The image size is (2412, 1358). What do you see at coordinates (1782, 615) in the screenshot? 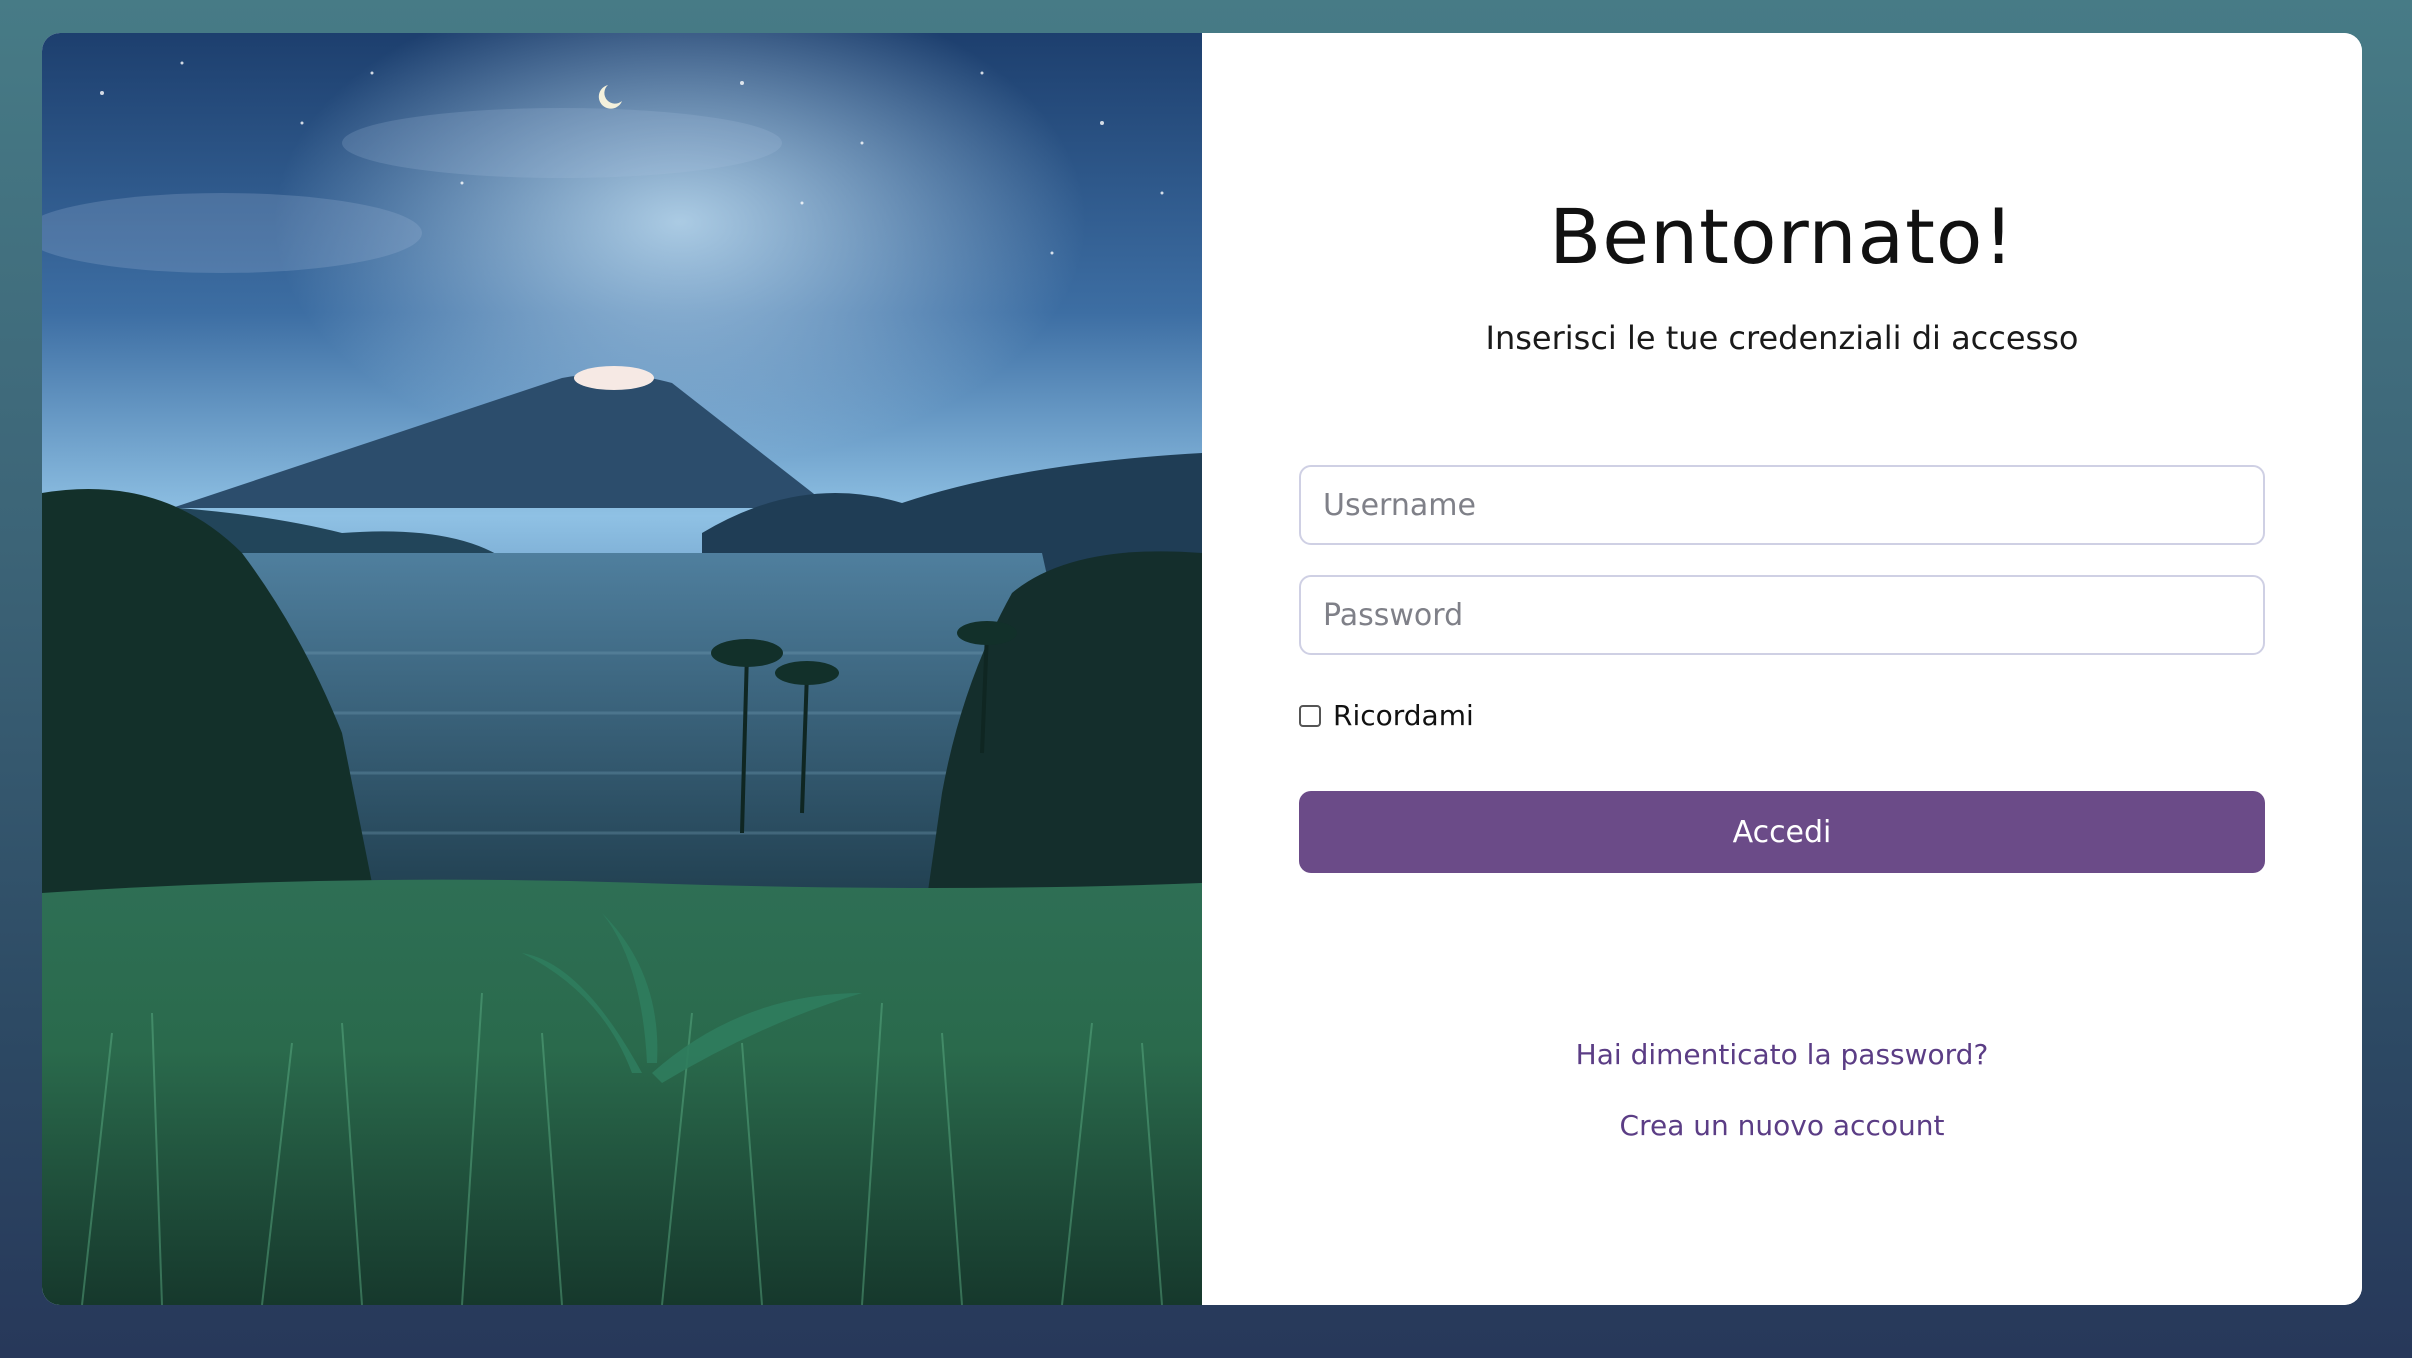
I see `password-input` at bounding box center [1782, 615].